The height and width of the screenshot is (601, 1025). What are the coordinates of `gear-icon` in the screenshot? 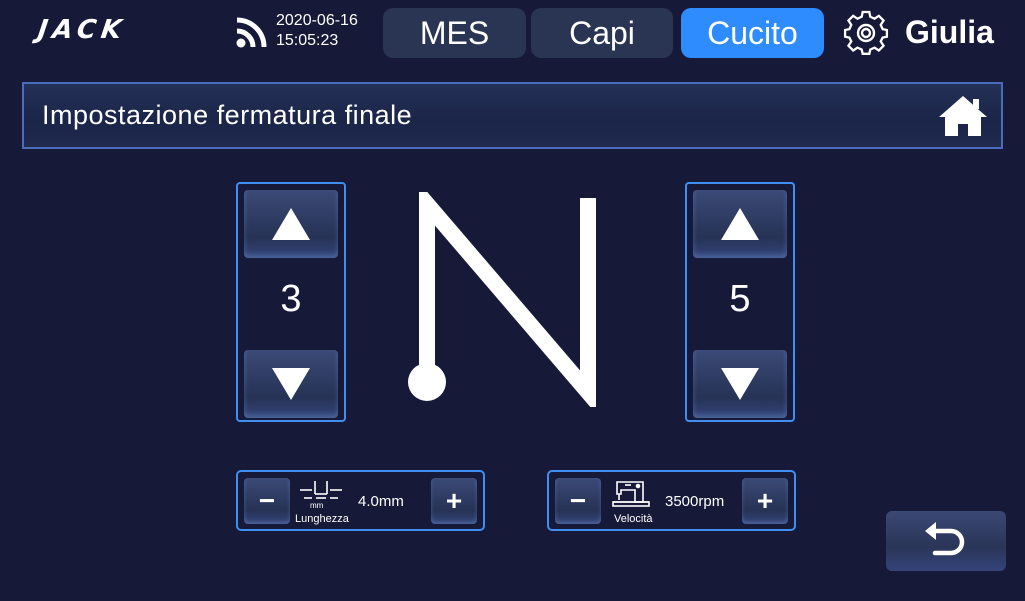 It's located at (866, 33).